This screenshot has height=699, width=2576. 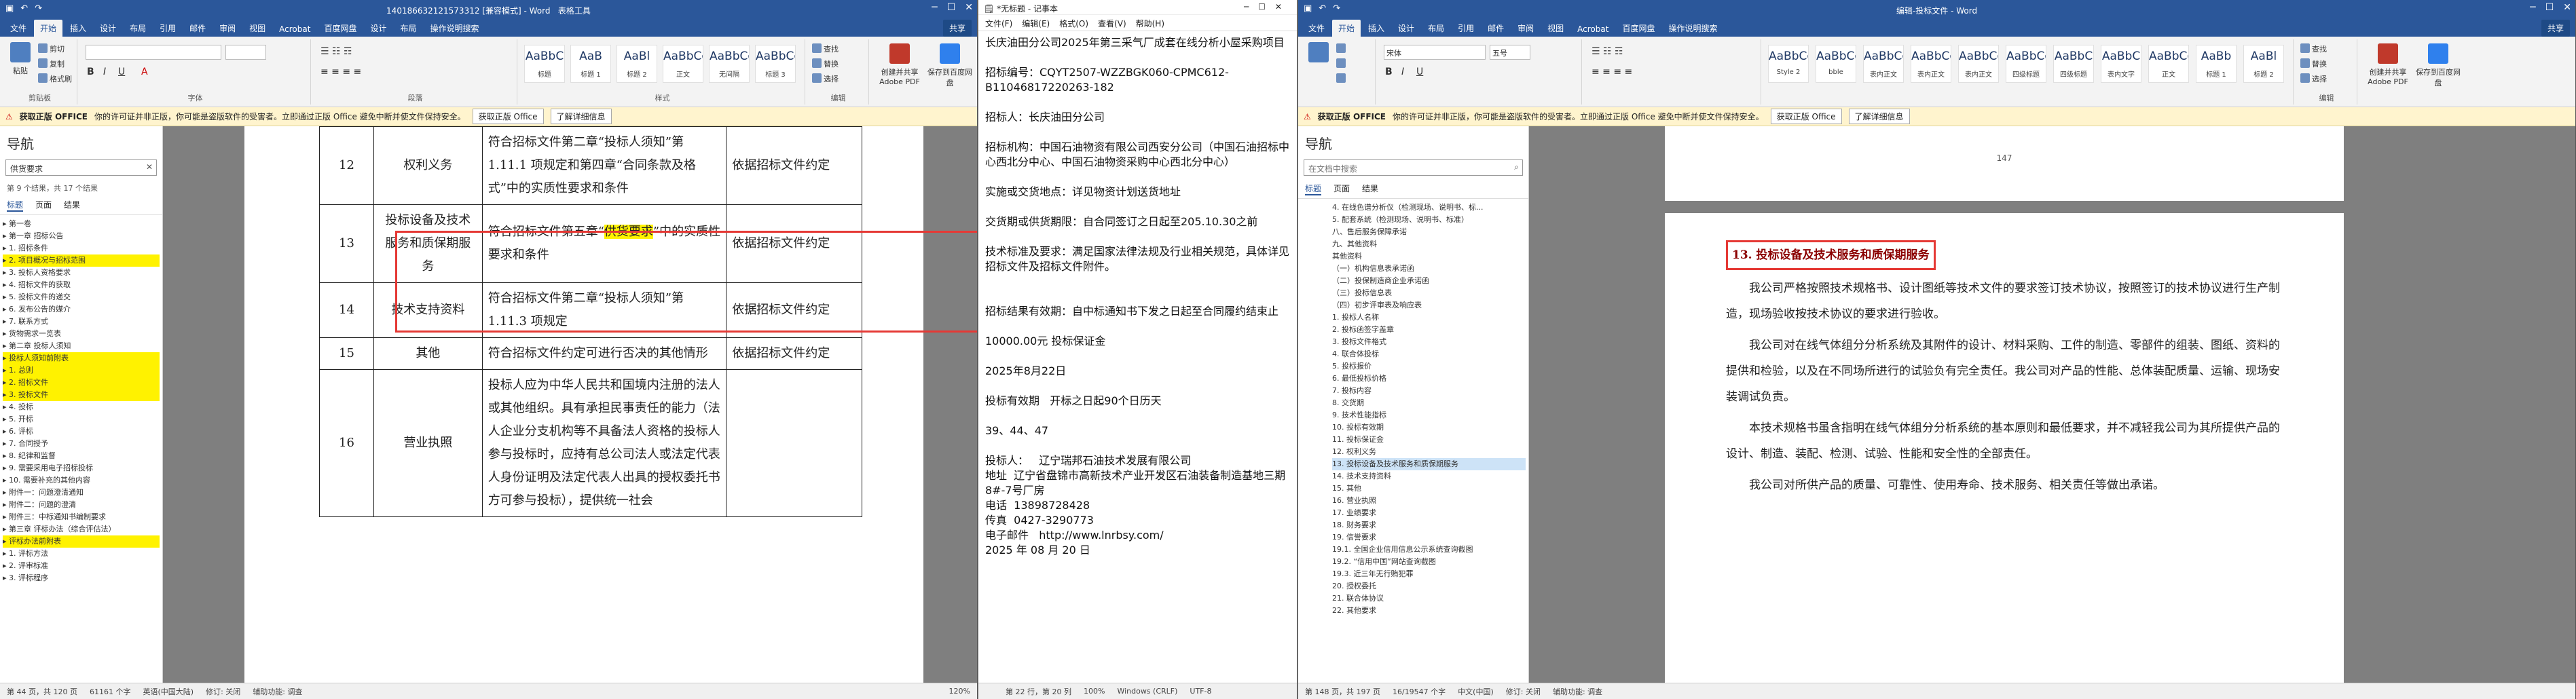 I want to click on ribbon-tab: 文件, so click(x=18, y=28).